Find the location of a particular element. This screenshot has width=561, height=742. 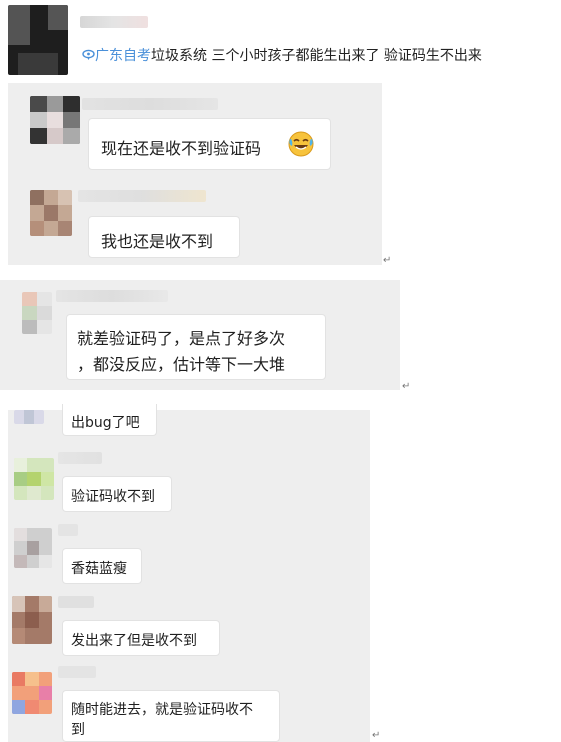

topic-icon is located at coordinates (88, 57).